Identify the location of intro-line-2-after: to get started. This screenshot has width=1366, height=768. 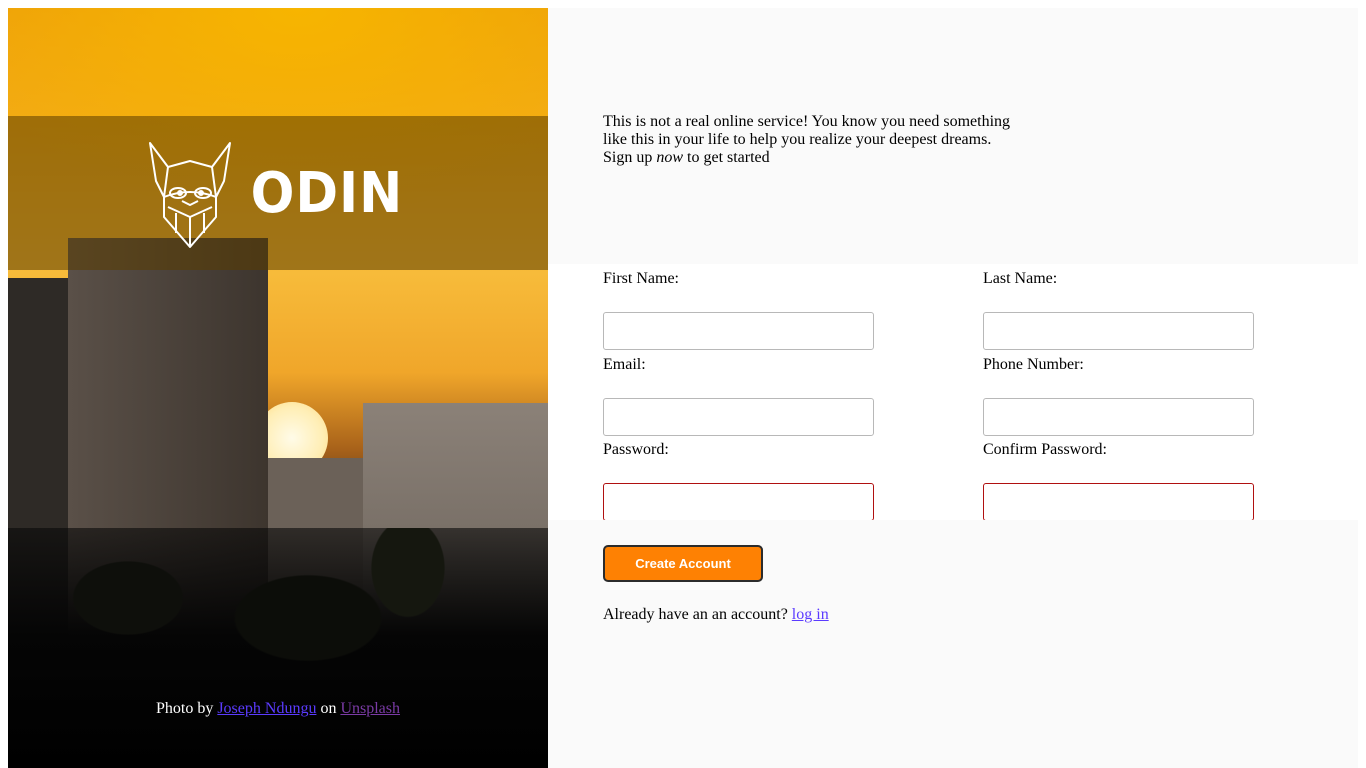
(728, 157).